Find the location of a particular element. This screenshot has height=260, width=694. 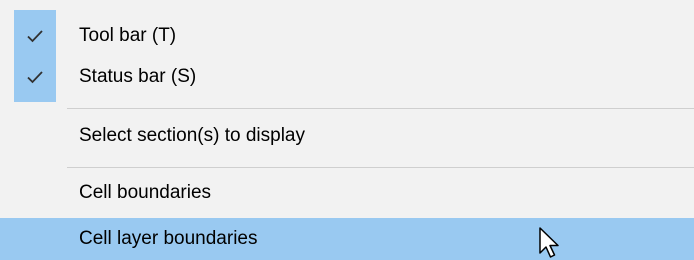

menu-item-label: Status bar (S) is located at coordinates (138, 76).